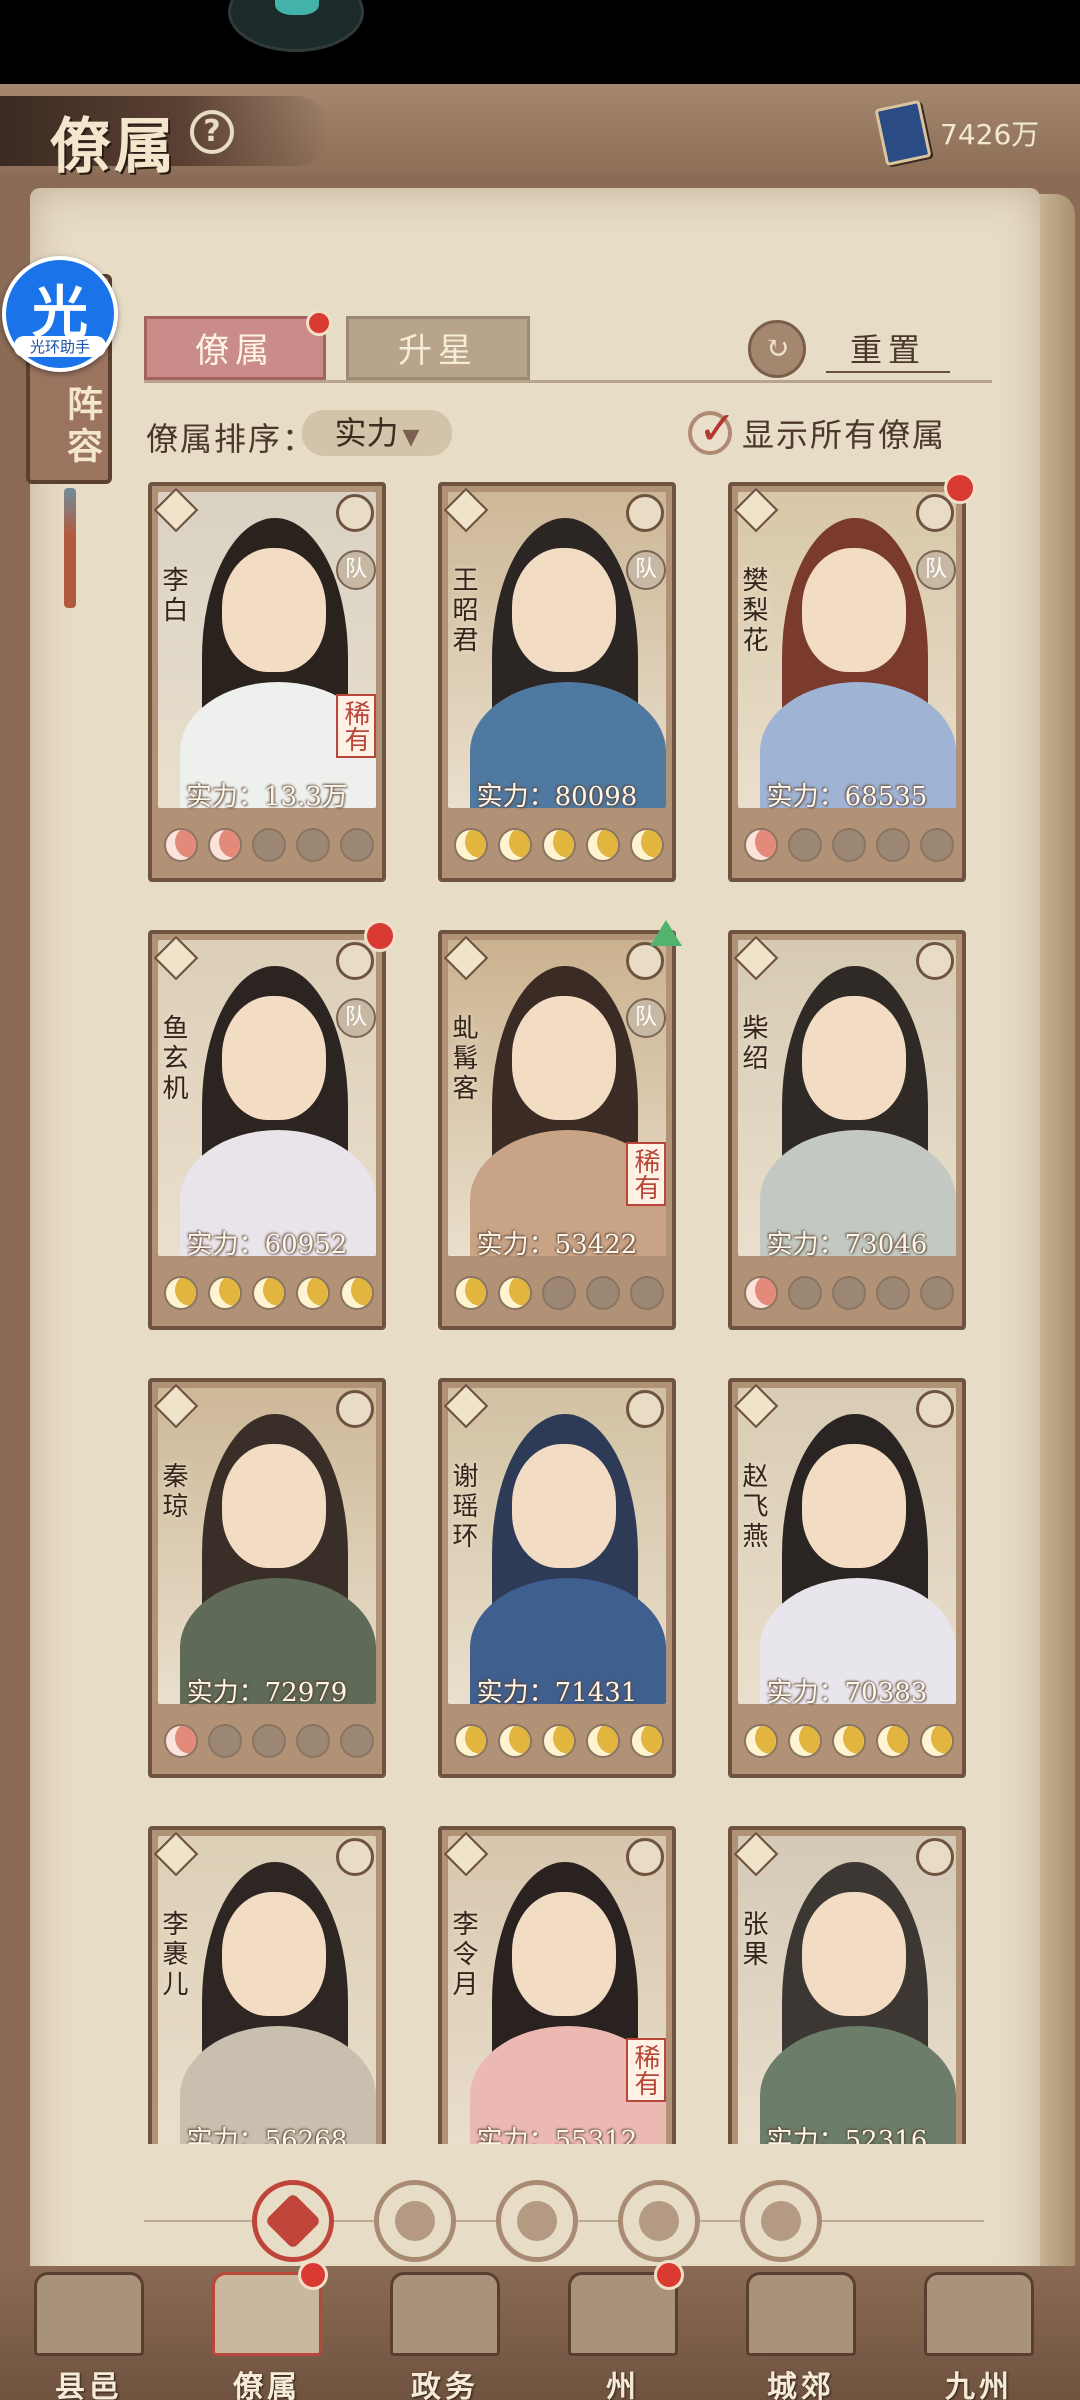 The height and width of the screenshot is (2400, 1080). I want to click on helper-floating-badge: 光 光环助手, so click(60, 314).